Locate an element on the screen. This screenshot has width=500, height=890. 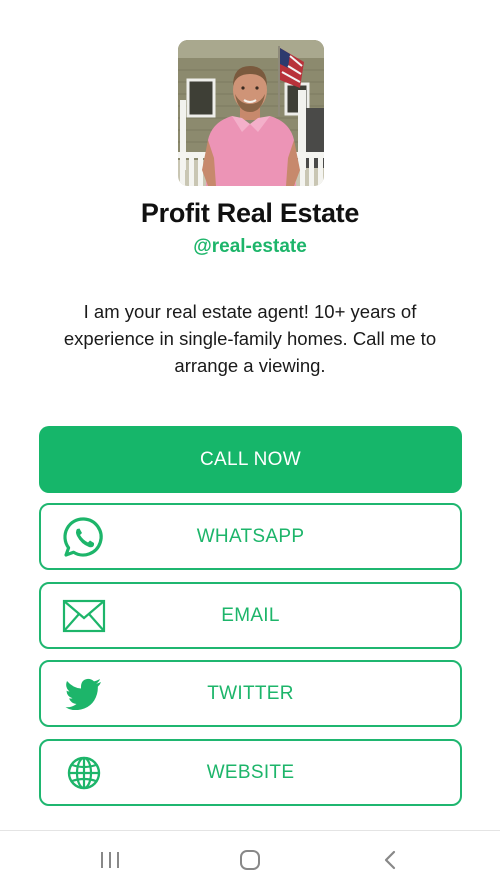
whatsapp-label: WHATSAPP is located at coordinates (250, 536).